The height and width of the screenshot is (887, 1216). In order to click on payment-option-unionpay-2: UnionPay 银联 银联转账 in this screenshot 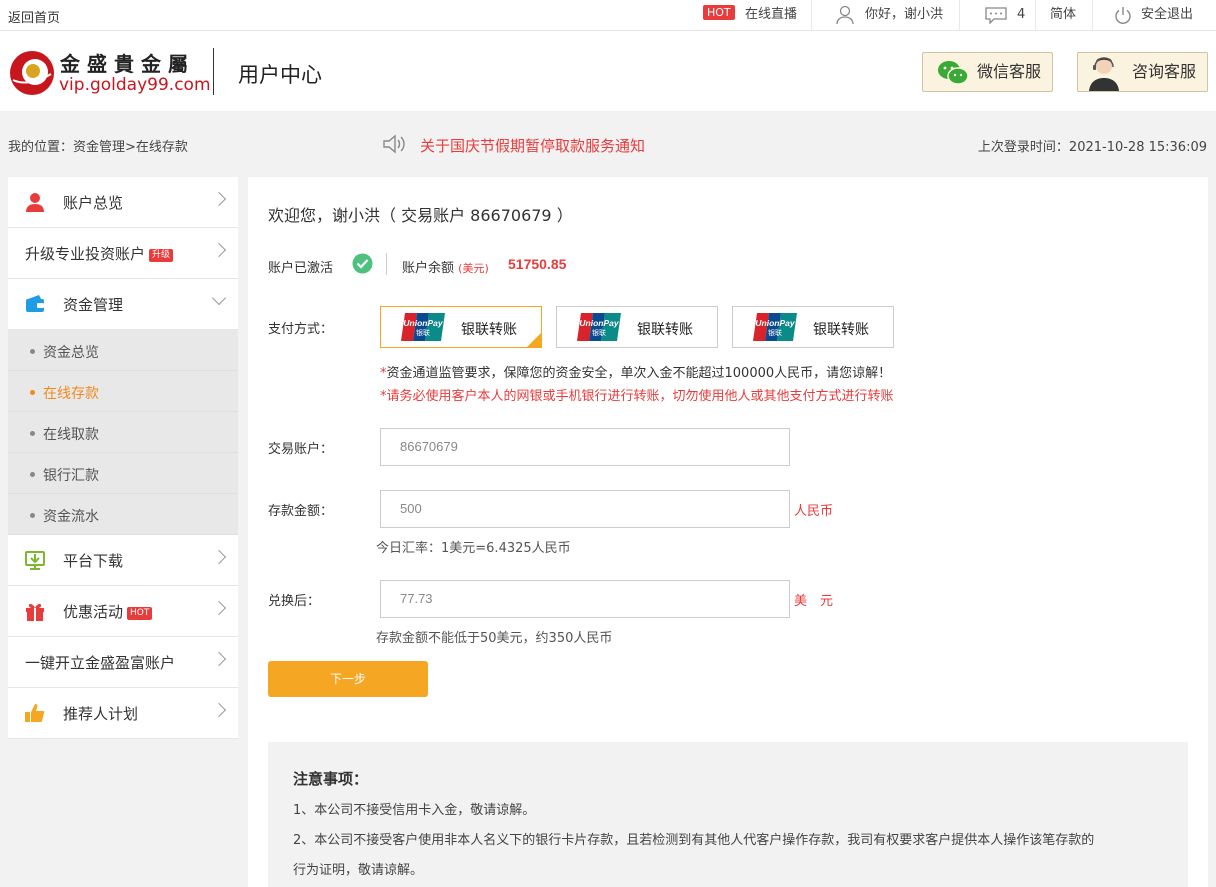, I will do `click(637, 327)`.